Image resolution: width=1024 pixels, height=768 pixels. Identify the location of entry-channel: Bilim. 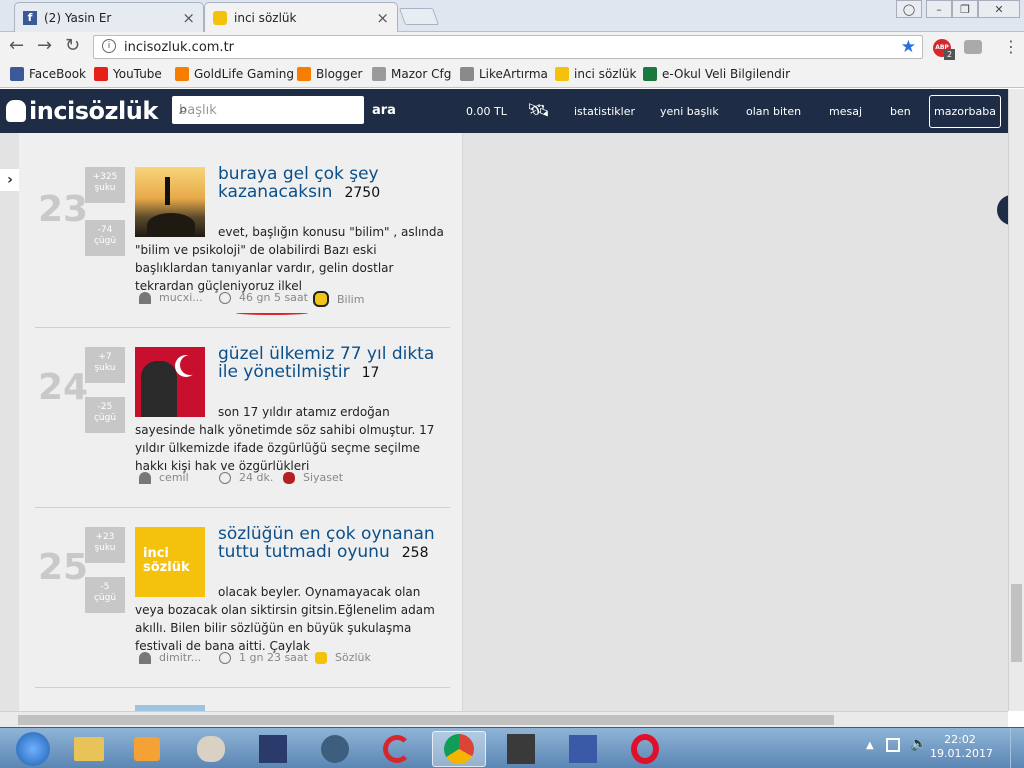
(338, 299).